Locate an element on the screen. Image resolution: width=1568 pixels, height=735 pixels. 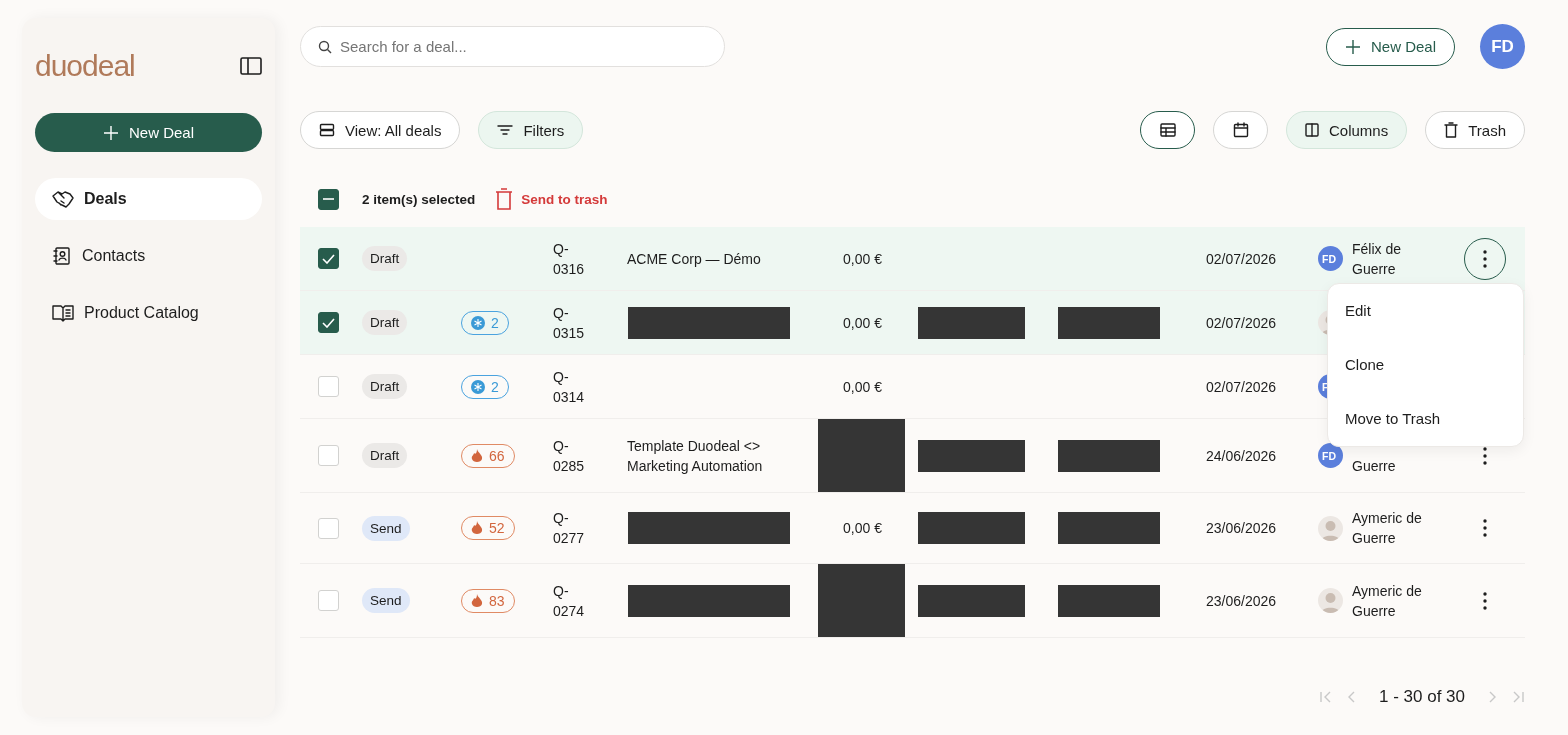
sidebar-toggle-button is located at coordinates (251, 65).